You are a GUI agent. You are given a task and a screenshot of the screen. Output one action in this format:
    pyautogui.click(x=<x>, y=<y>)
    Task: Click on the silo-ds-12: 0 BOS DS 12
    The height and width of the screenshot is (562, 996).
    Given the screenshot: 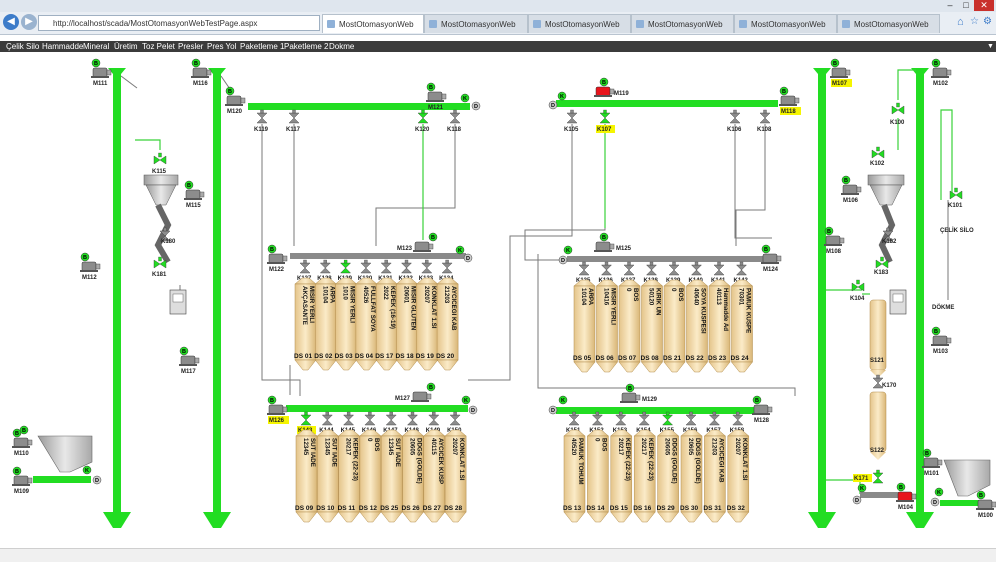 What is the action you would take?
    pyautogui.click(x=370, y=476)
    